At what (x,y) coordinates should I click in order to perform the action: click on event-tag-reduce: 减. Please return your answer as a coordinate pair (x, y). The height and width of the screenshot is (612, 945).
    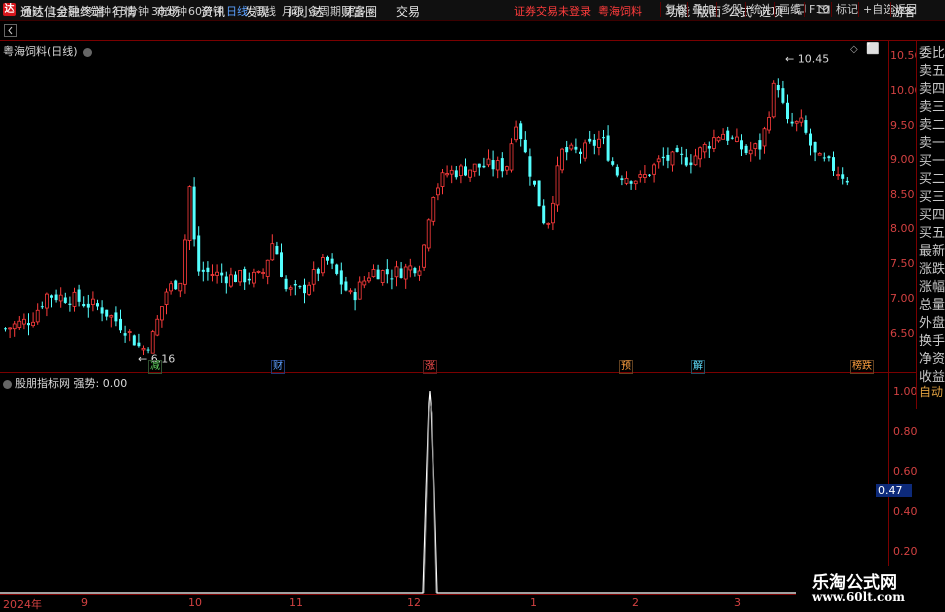
    Looking at the image, I should click on (155, 367).